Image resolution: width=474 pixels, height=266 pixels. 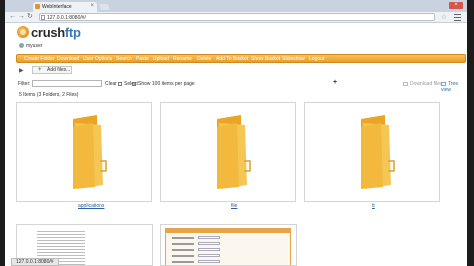 What do you see at coordinates (39, 59) in the screenshot?
I see `create-folder-button: Create Folder` at bounding box center [39, 59].